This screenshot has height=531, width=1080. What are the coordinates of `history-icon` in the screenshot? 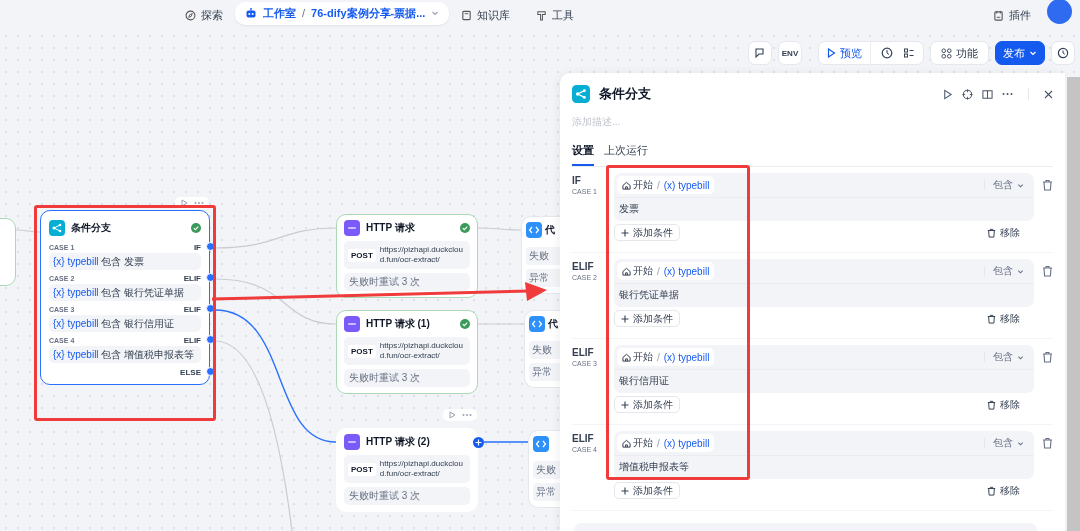 It's located at (887, 53).